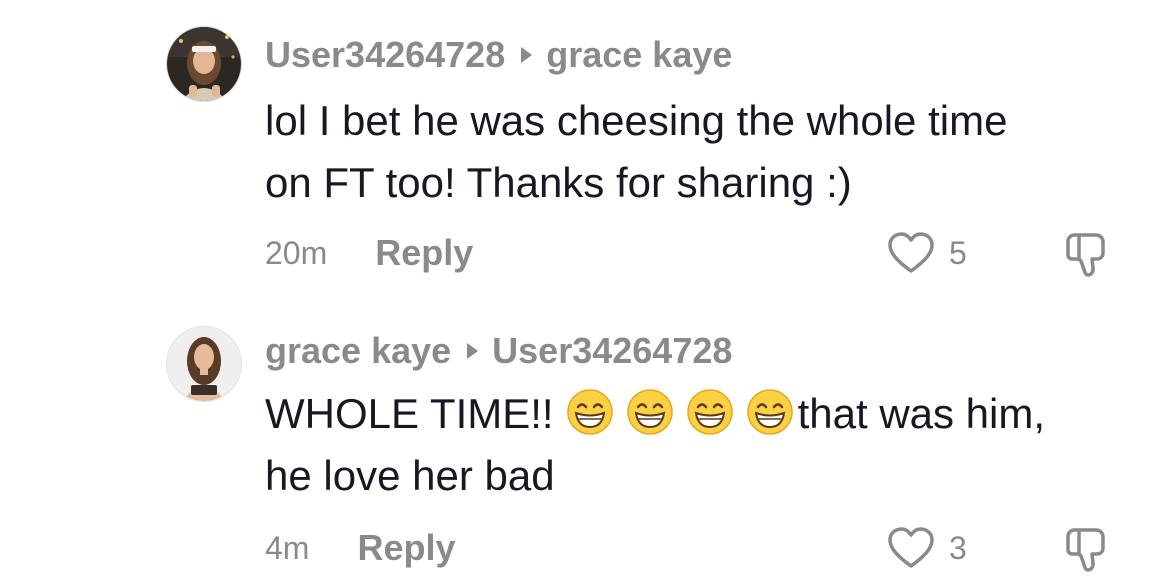 Image resolution: width=1170 pixels, height=588 pixels. What do you see at coordinates (921, 413) in the screenshot?
I see `comment-text-part: that was him,` at bounding box center [921, 413].